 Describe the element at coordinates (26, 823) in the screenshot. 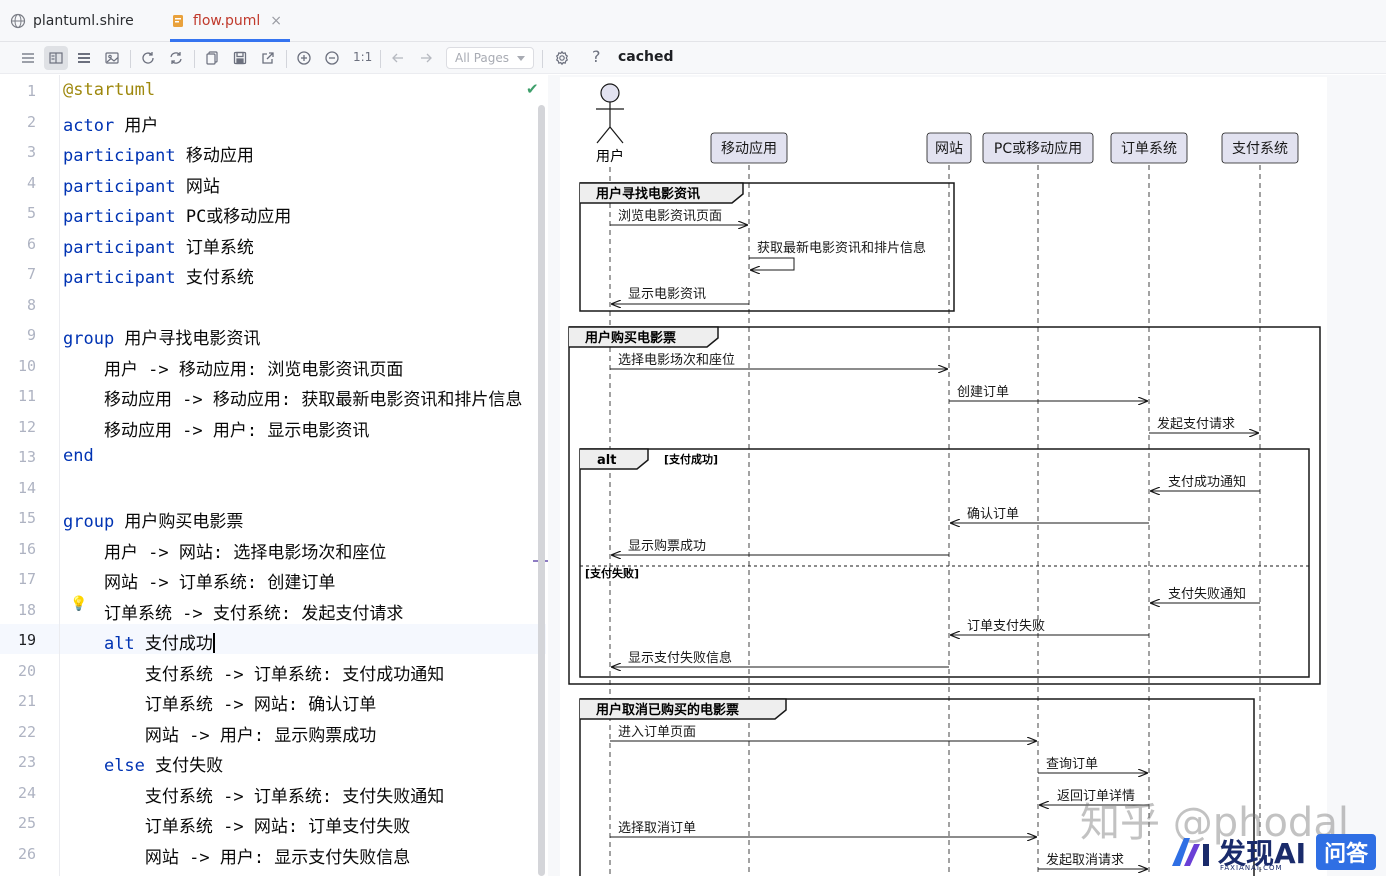

I see `line-number: 25` at that location.